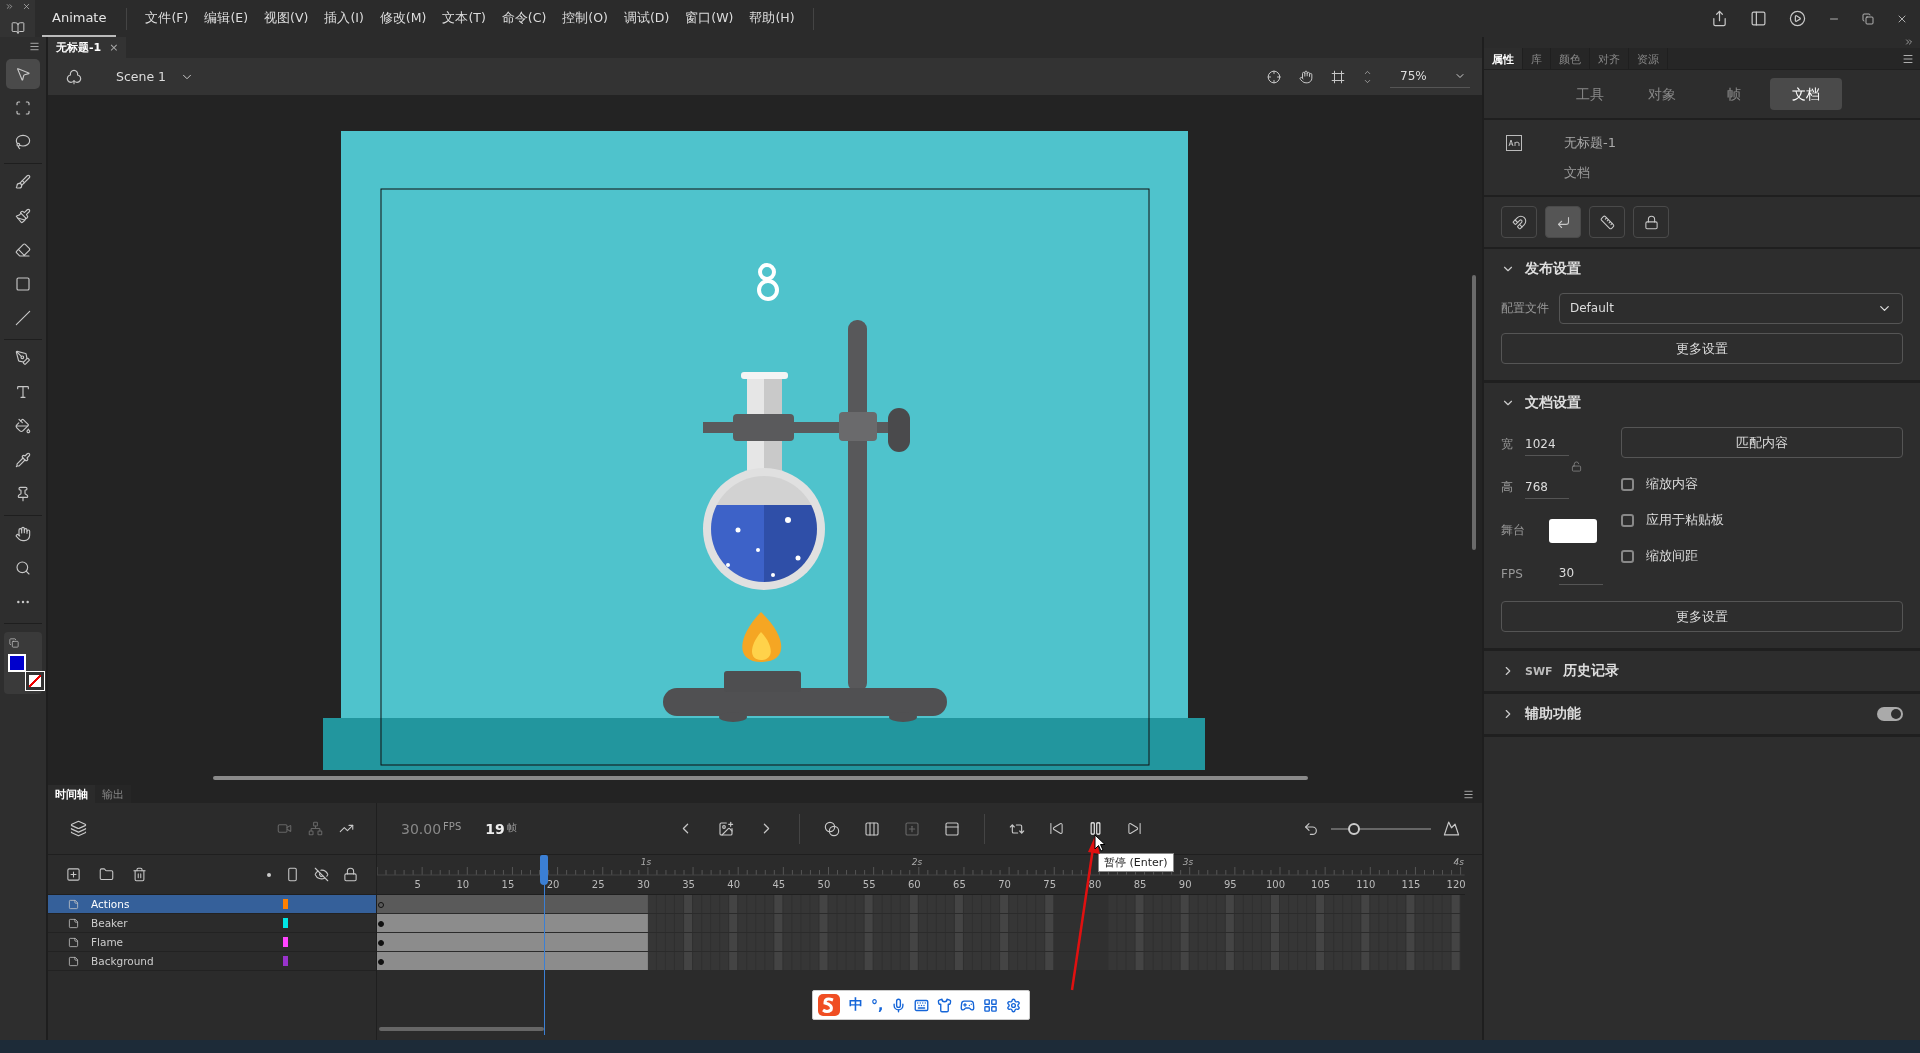 This screenshot has width=1920, height=1053. What do you see at coordinates (23, 74) in the screenshot?
I see `tool-button` at bounding box center [23, 74].